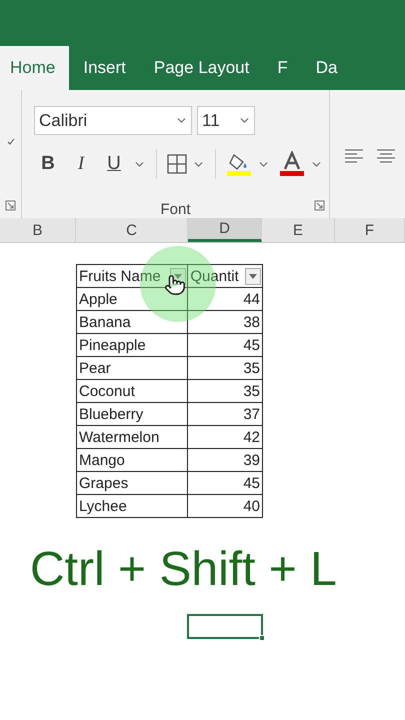 The width and height of the screenshot is (405, 720). What do you see at coordinates (327, 68) in the screenshot?
I see `ribbon-tab: Da` at bounding box center [327, 68].